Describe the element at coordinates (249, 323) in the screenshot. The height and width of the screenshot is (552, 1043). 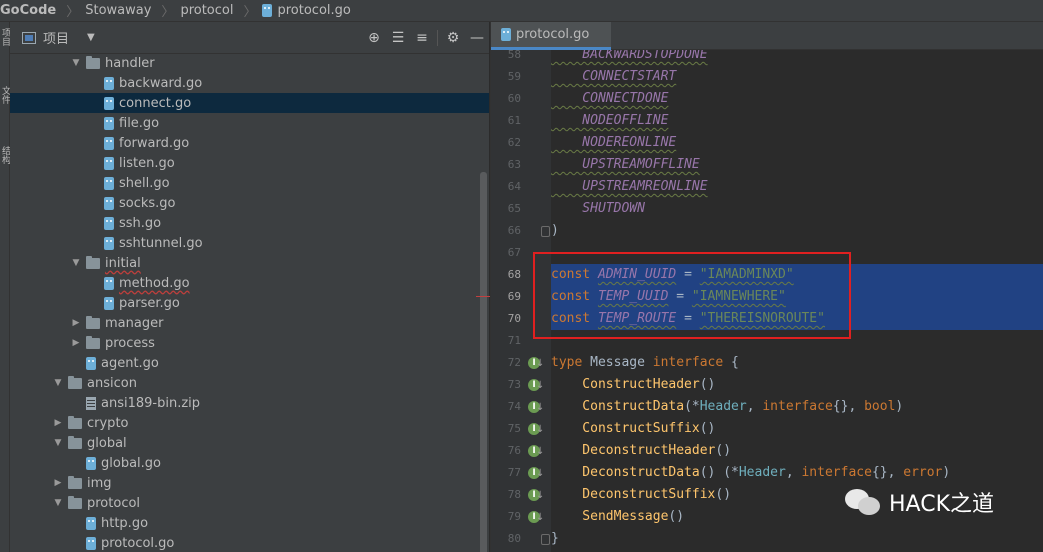
I see `tree-folder: ▶ manager` at that location.